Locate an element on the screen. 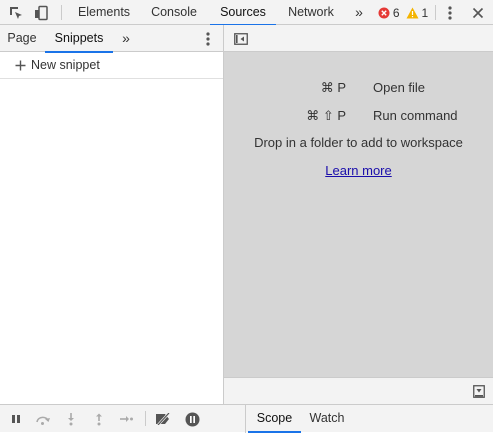  error-count: 6 is located at coordinates (396, 12).